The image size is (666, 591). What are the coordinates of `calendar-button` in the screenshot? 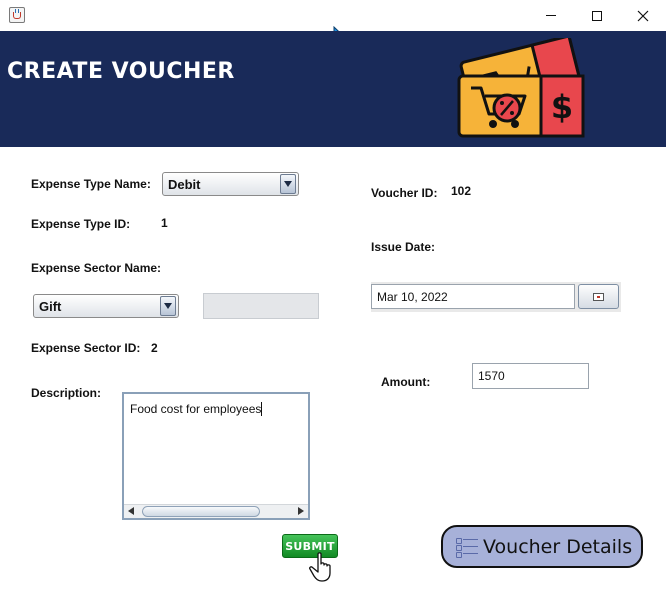 It's located at (598, 296).